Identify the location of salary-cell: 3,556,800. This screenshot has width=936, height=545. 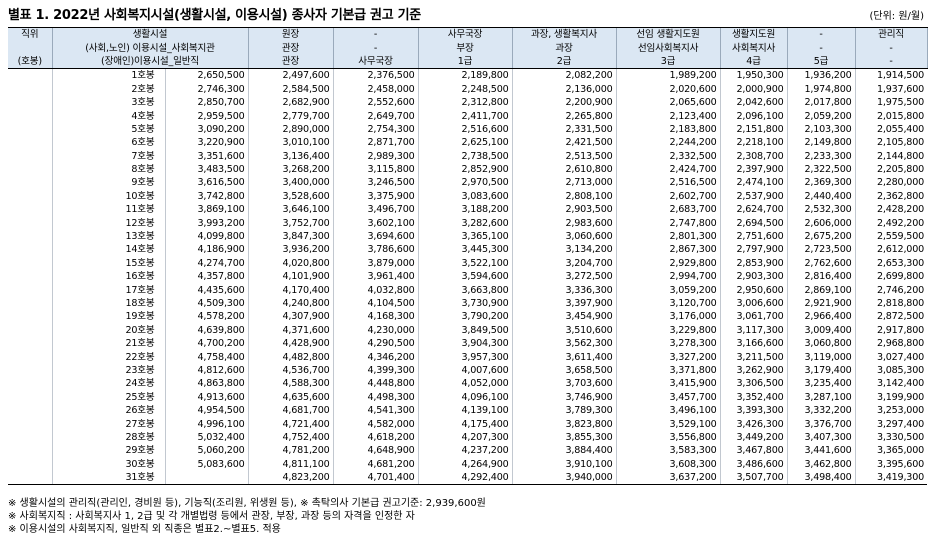
(668, 437).